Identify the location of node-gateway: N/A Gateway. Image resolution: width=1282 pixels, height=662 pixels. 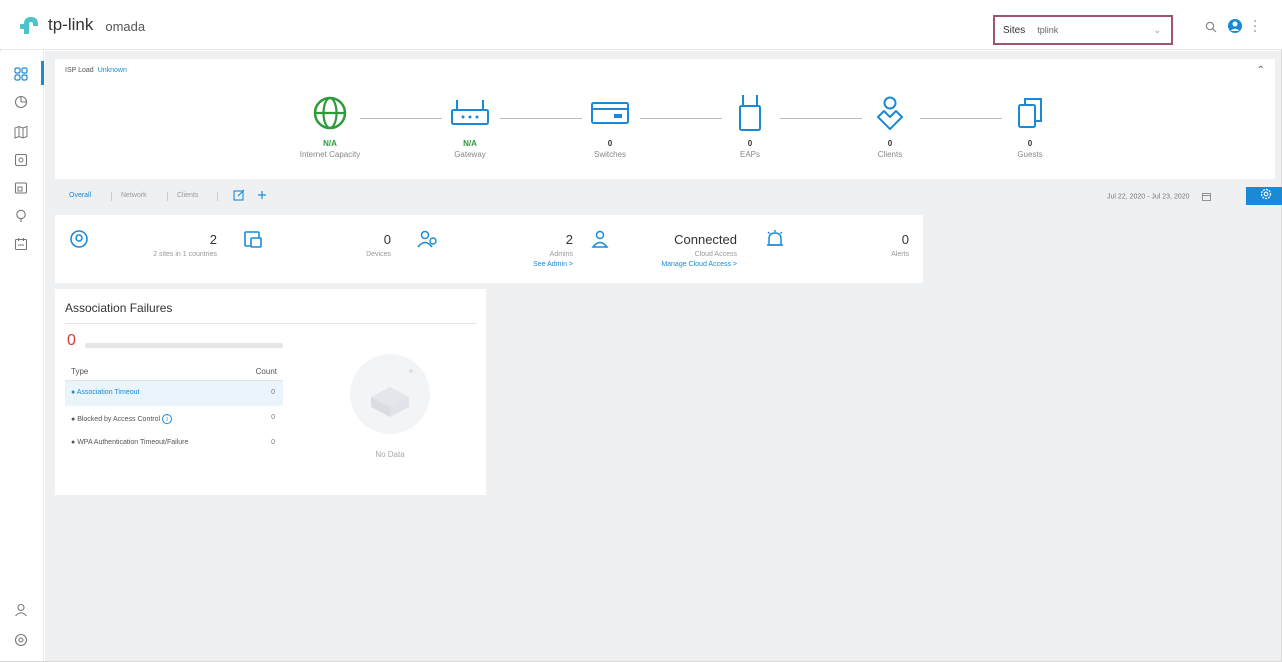
(470, 126).